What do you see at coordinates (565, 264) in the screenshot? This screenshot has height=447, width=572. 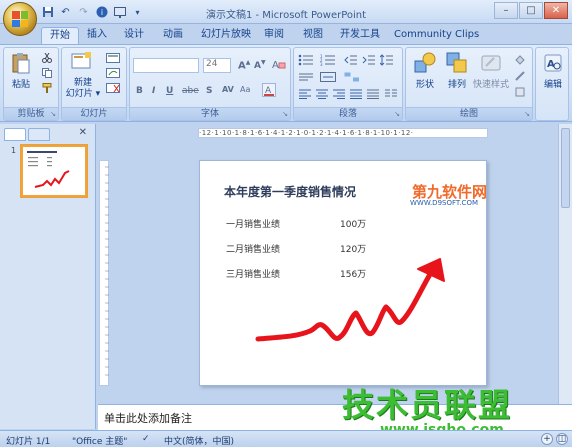 I see `vertical-scrollbar` at bounding box center [565, 264].